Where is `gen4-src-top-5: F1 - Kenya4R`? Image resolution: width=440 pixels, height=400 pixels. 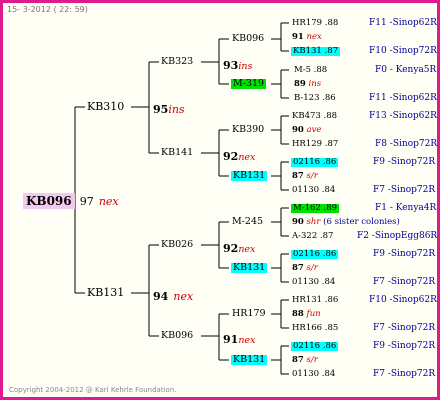 gen4-src-top-5: F1 - Kenya4R is located at coordinates (406, 208).